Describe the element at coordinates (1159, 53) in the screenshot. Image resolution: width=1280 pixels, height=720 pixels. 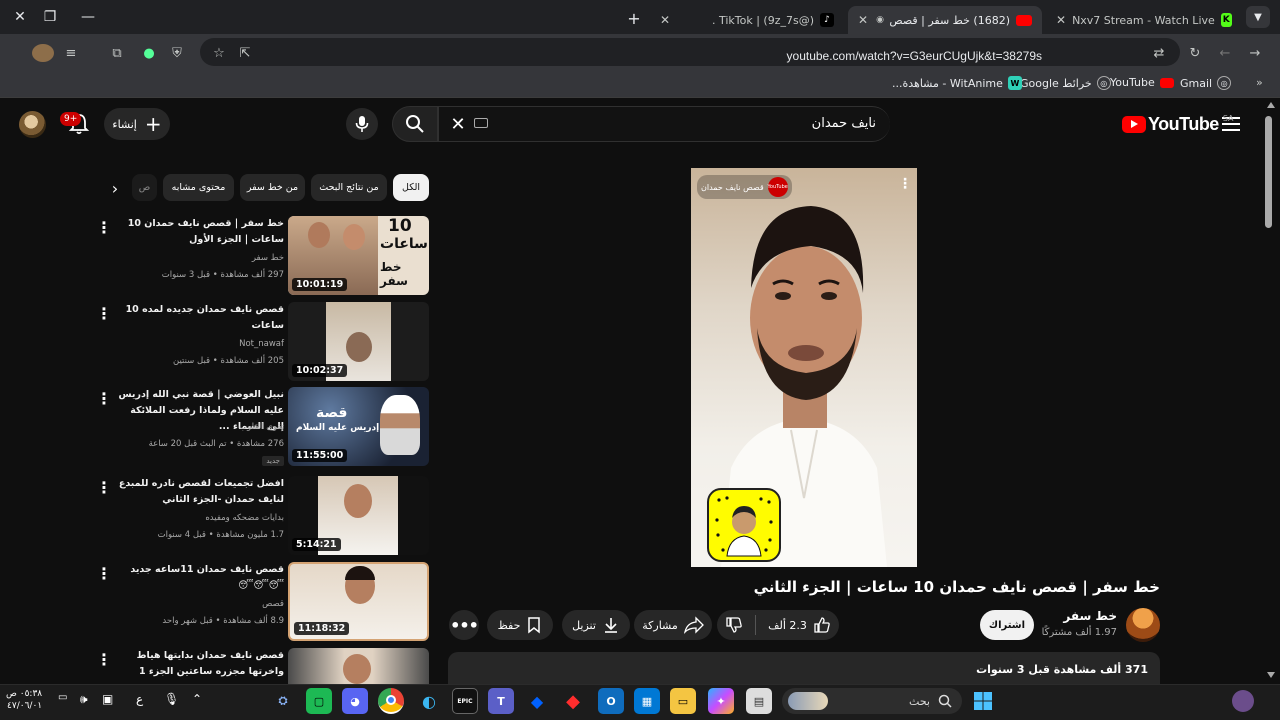
I see `site-settings-icon: ⇄` at that location.